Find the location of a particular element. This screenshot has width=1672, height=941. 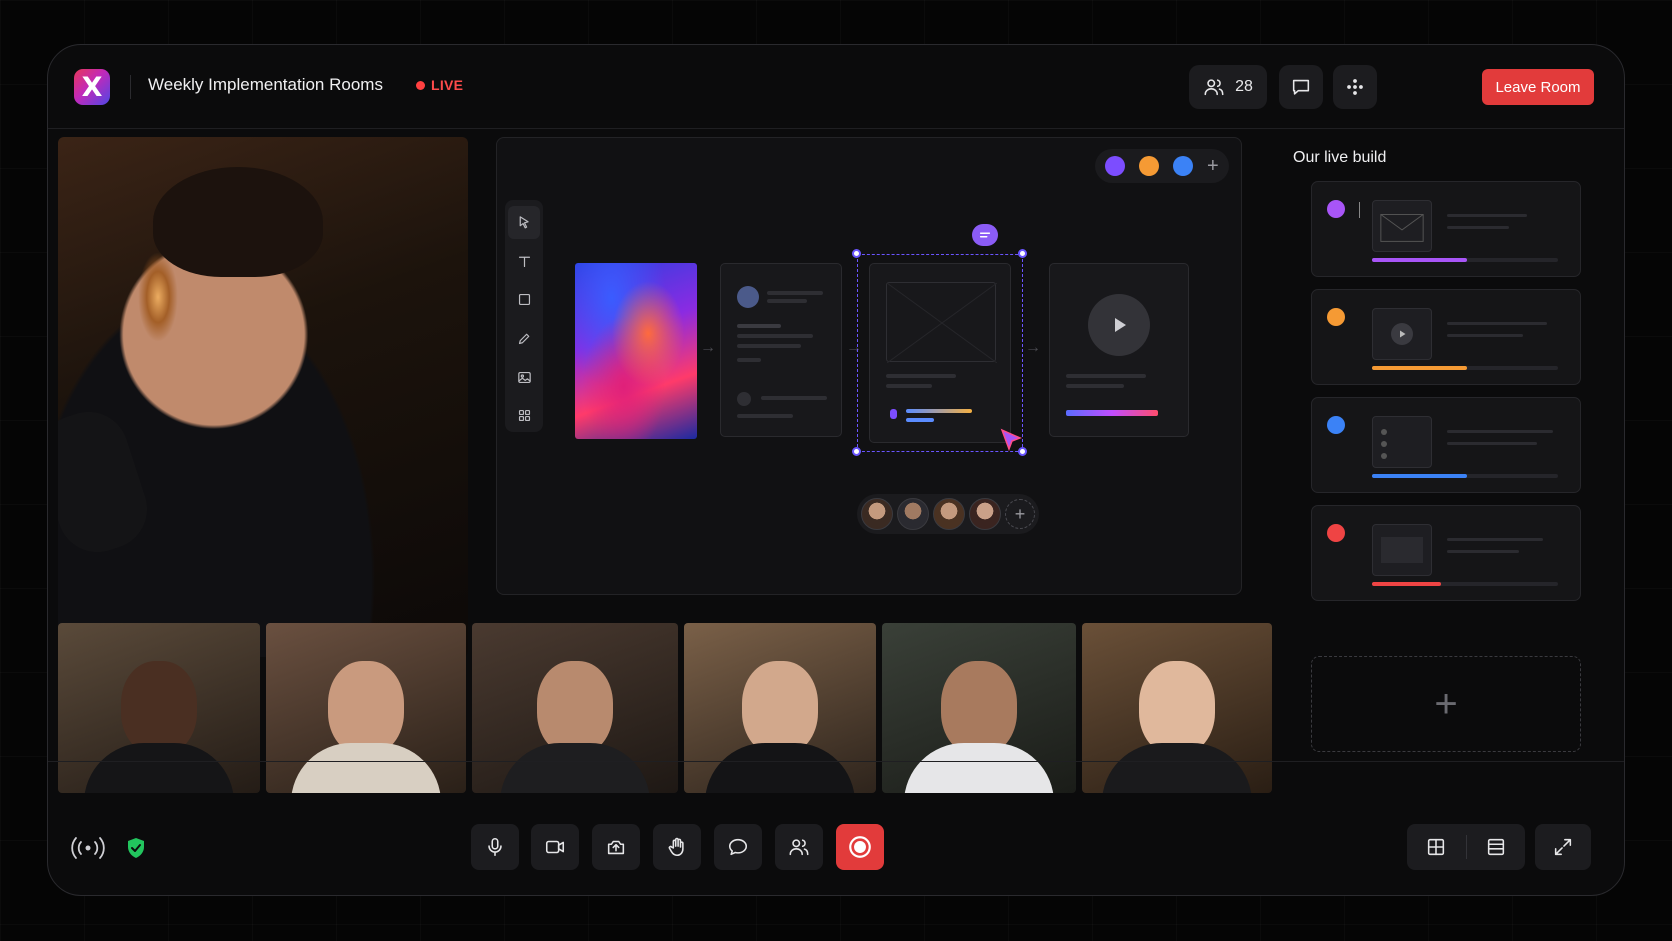

text-caret is located at coordinates (1359, 210).